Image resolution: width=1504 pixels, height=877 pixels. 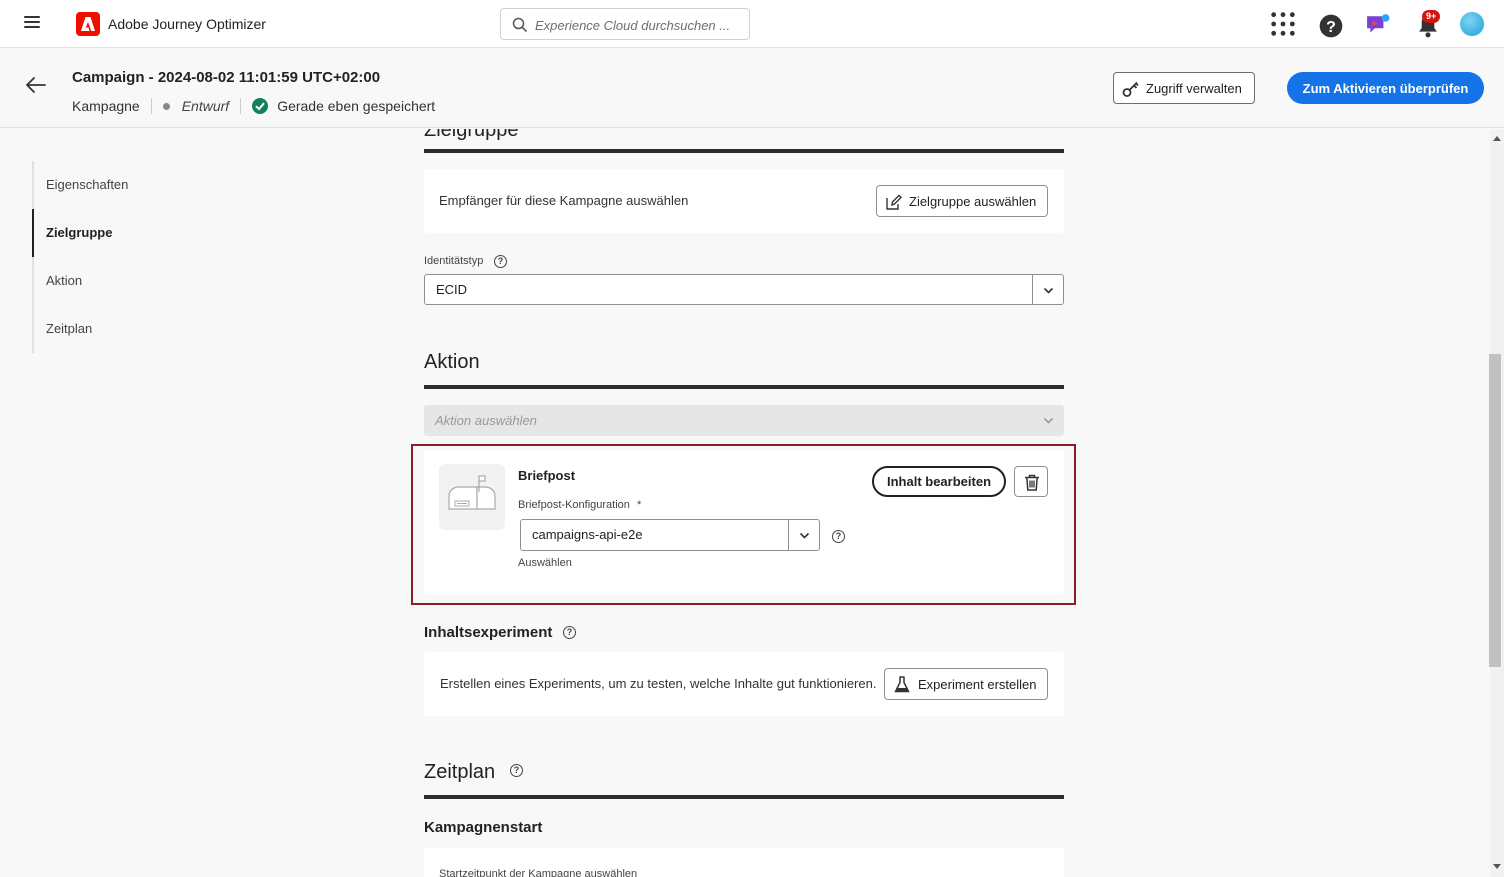 I want to click on create-experiment-label: Experiment erstellen, so click(x=977, y=684).